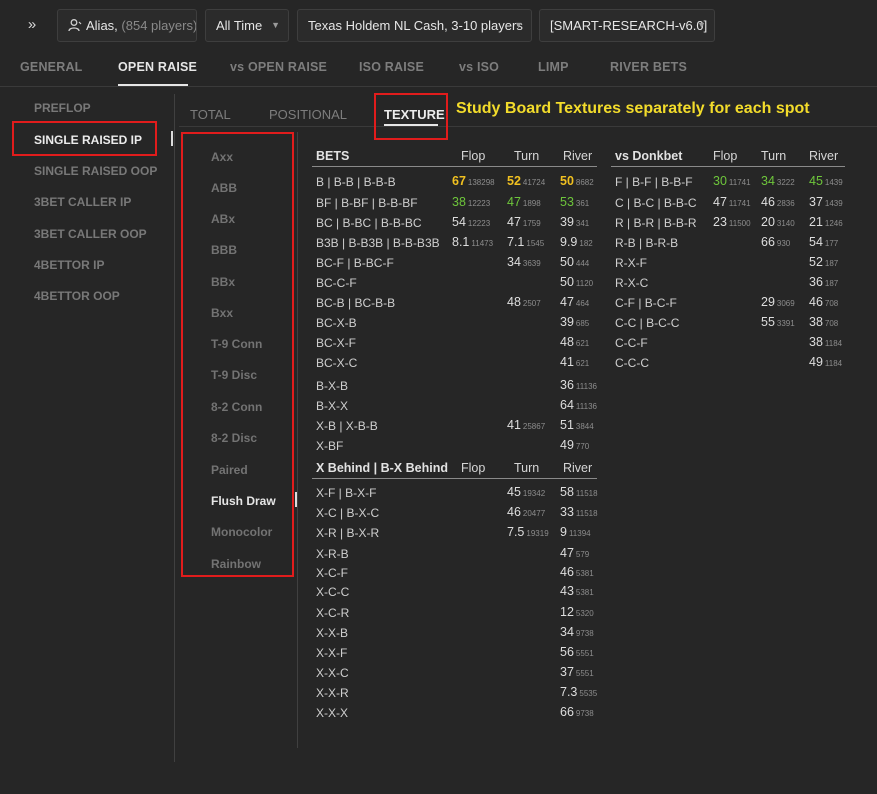  I want to click on stat-cell-river: 38 1184, so click(825, 342).